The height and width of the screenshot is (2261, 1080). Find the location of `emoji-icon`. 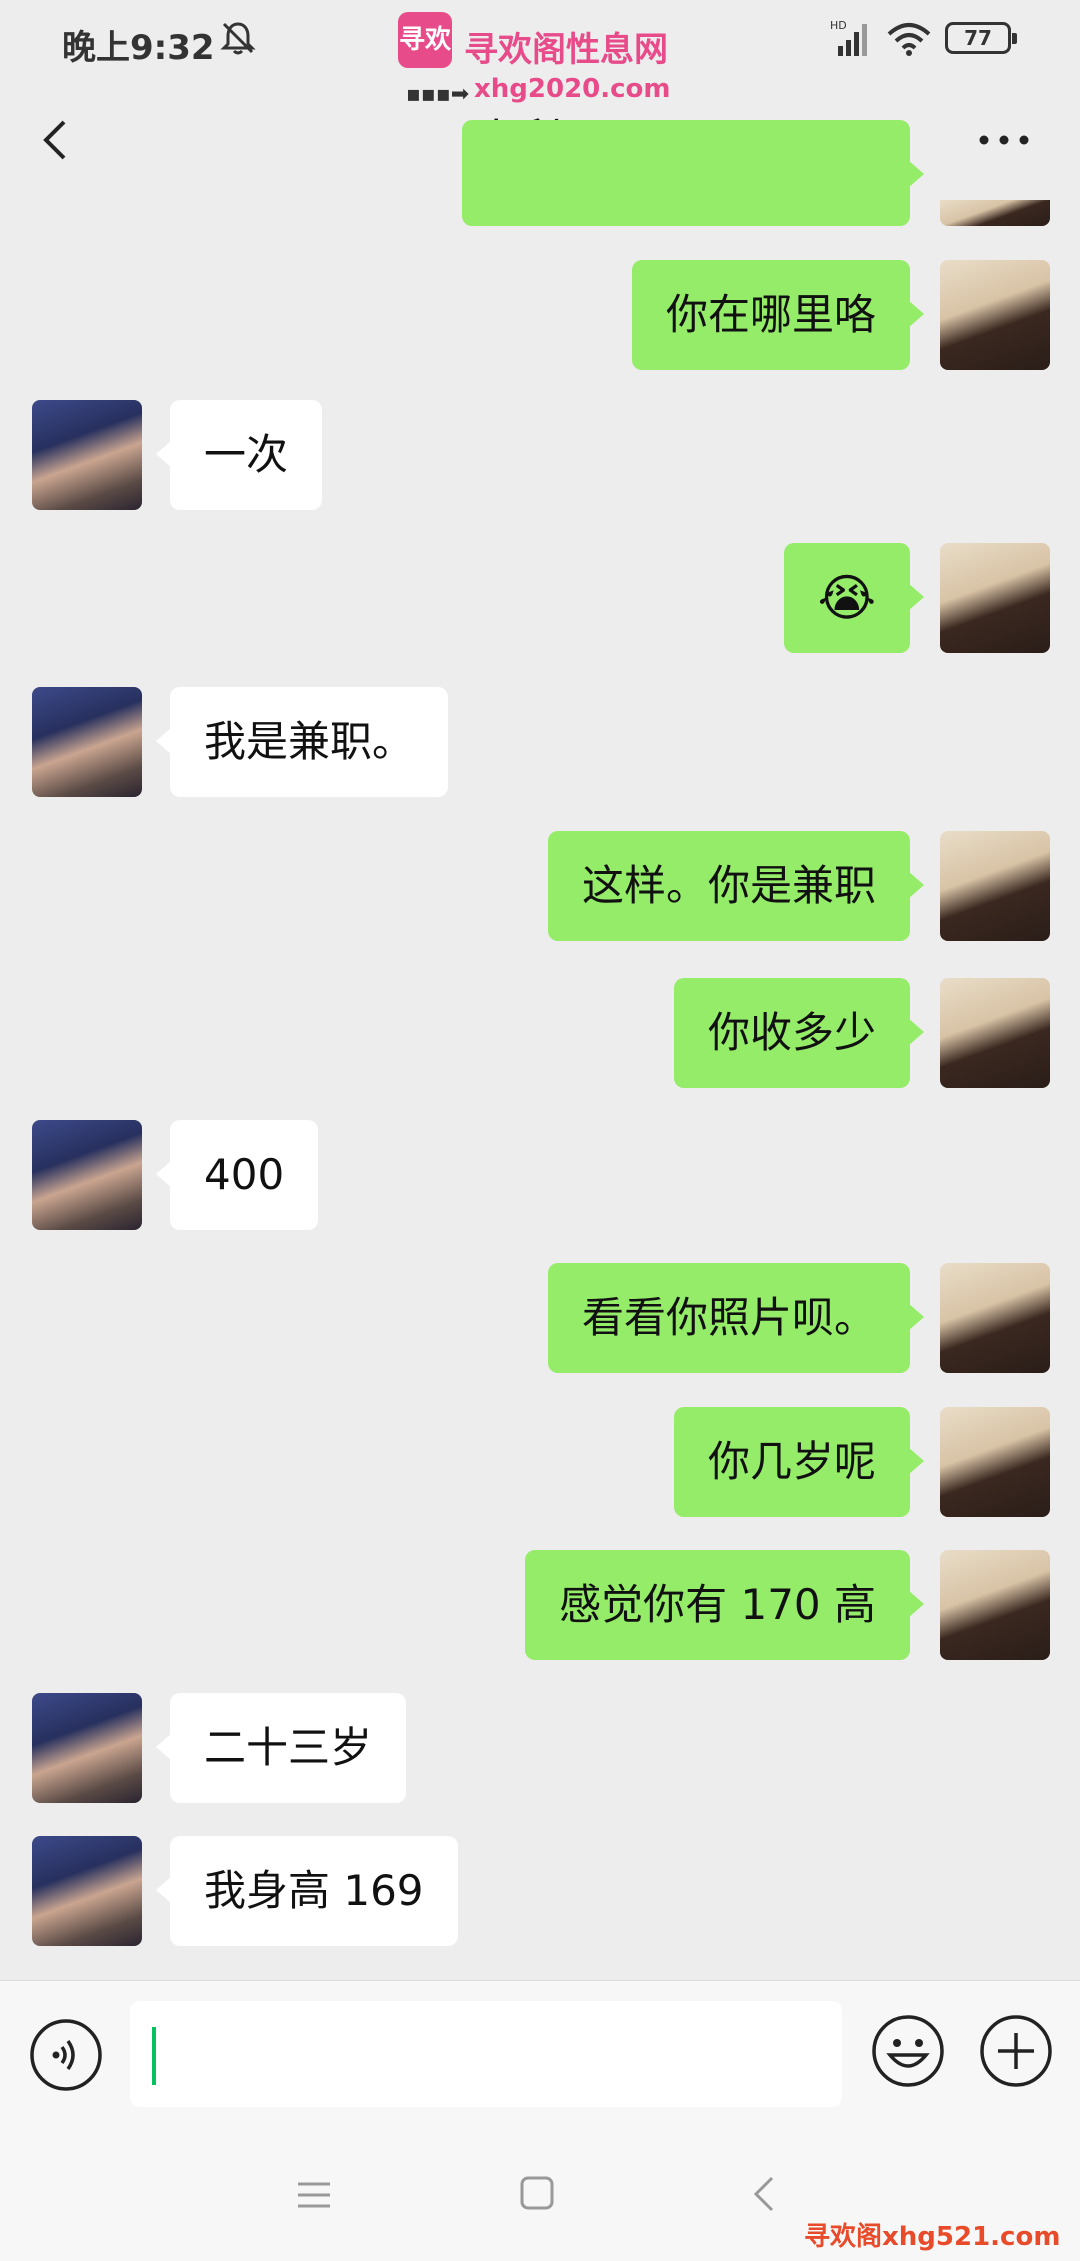

emoji-icon is located at coordinates (908, 2051).